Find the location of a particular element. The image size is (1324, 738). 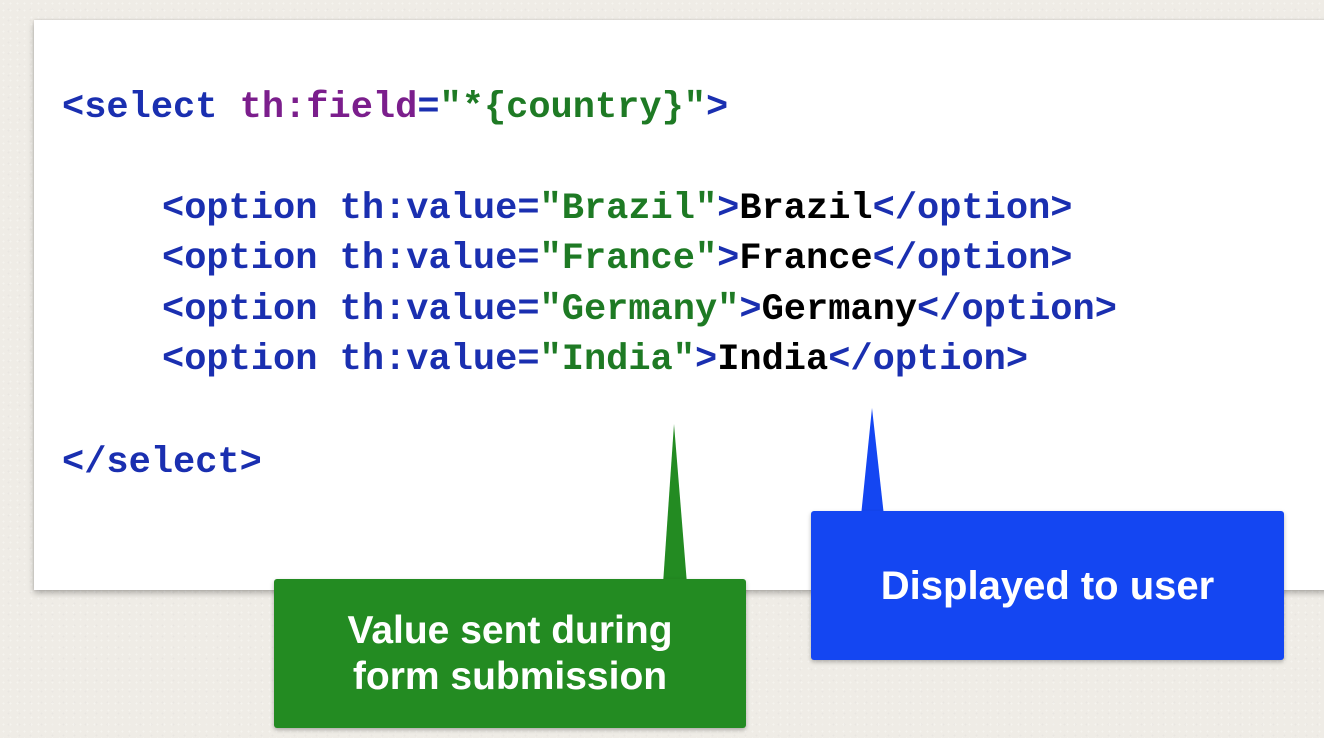

string-token: "Germany" is located at coordinates (639, 310).